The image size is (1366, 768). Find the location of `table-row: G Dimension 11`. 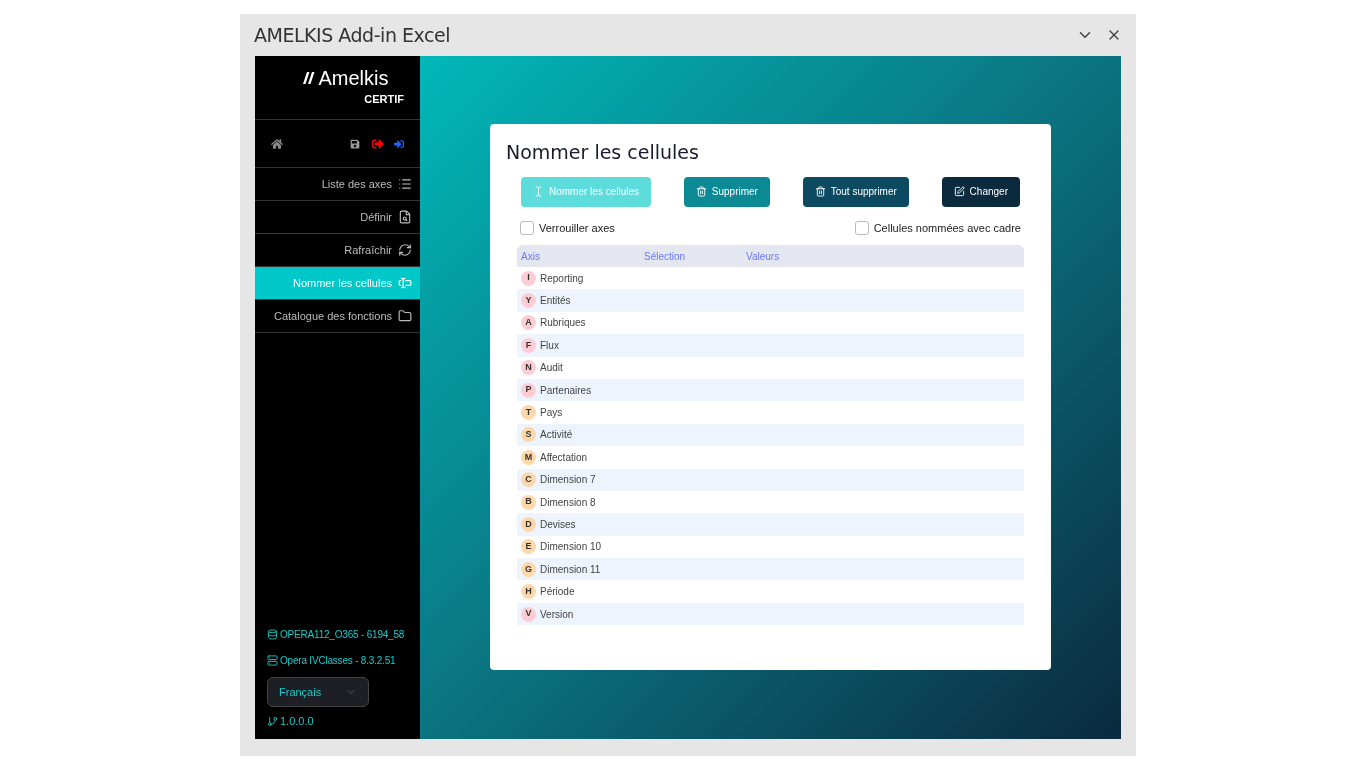

table-row: G Dimension 11 is located at coordinates (770, 569).